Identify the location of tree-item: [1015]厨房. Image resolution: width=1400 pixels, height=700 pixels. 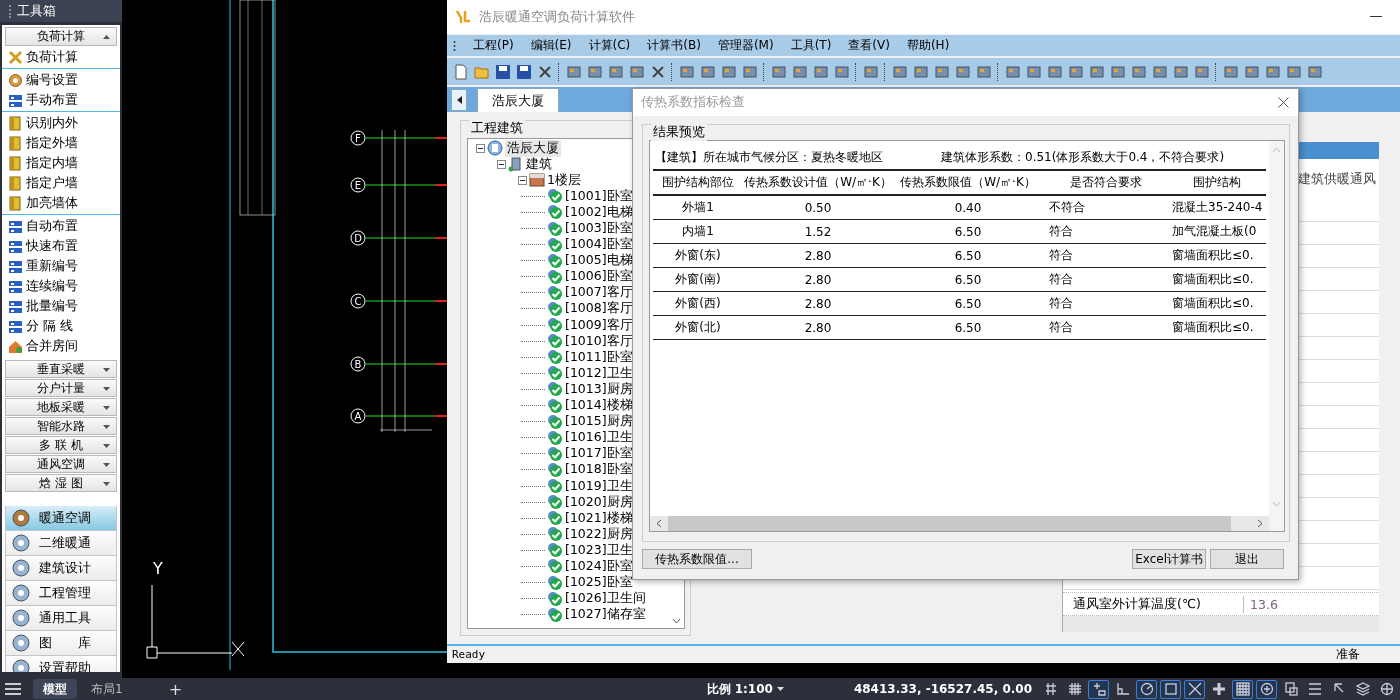
(599, 422).